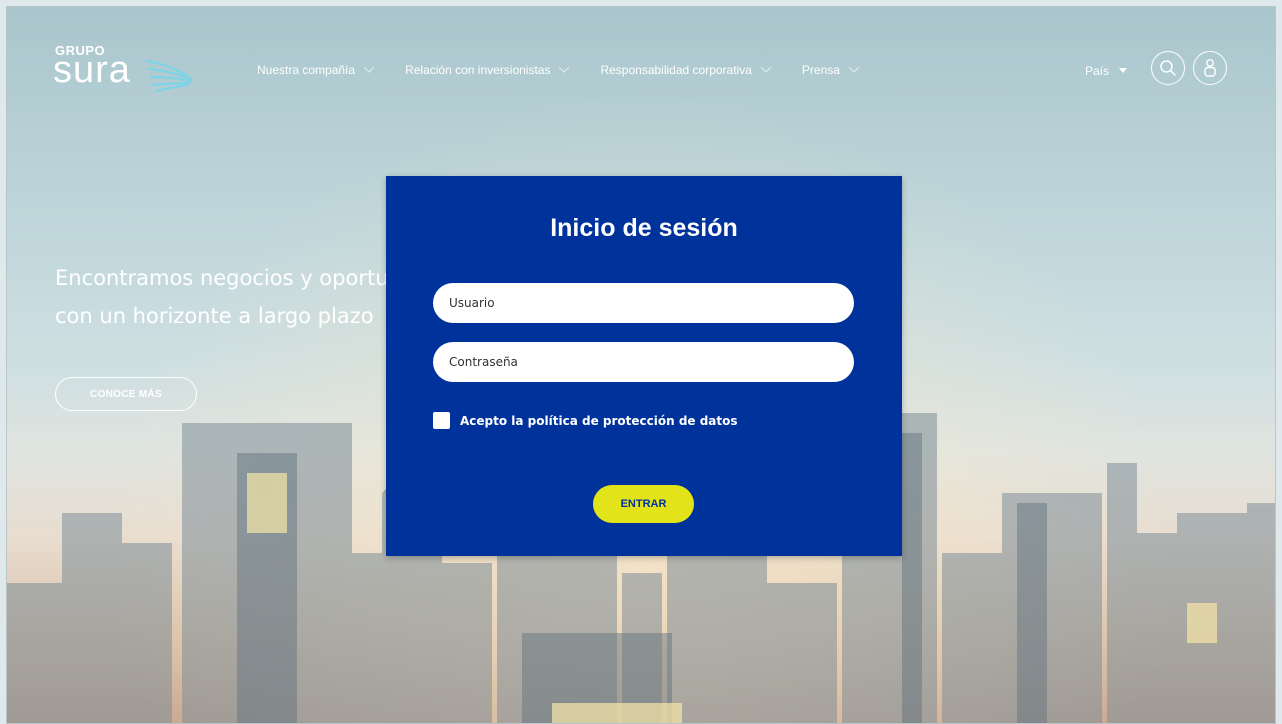 The height and width of the screenshot is (724, 1282). Describe the element at coordinates (643, 504) in the screenshot. I see `entrar-button: ENTRAR` at that location.